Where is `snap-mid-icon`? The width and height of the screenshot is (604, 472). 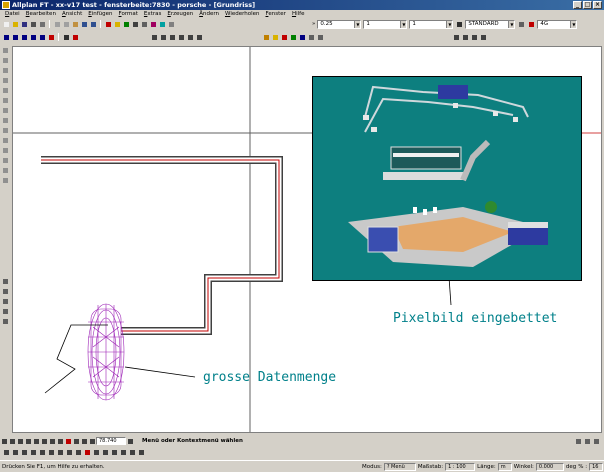
snap-mid-icon is located at coordinates (5, 60).